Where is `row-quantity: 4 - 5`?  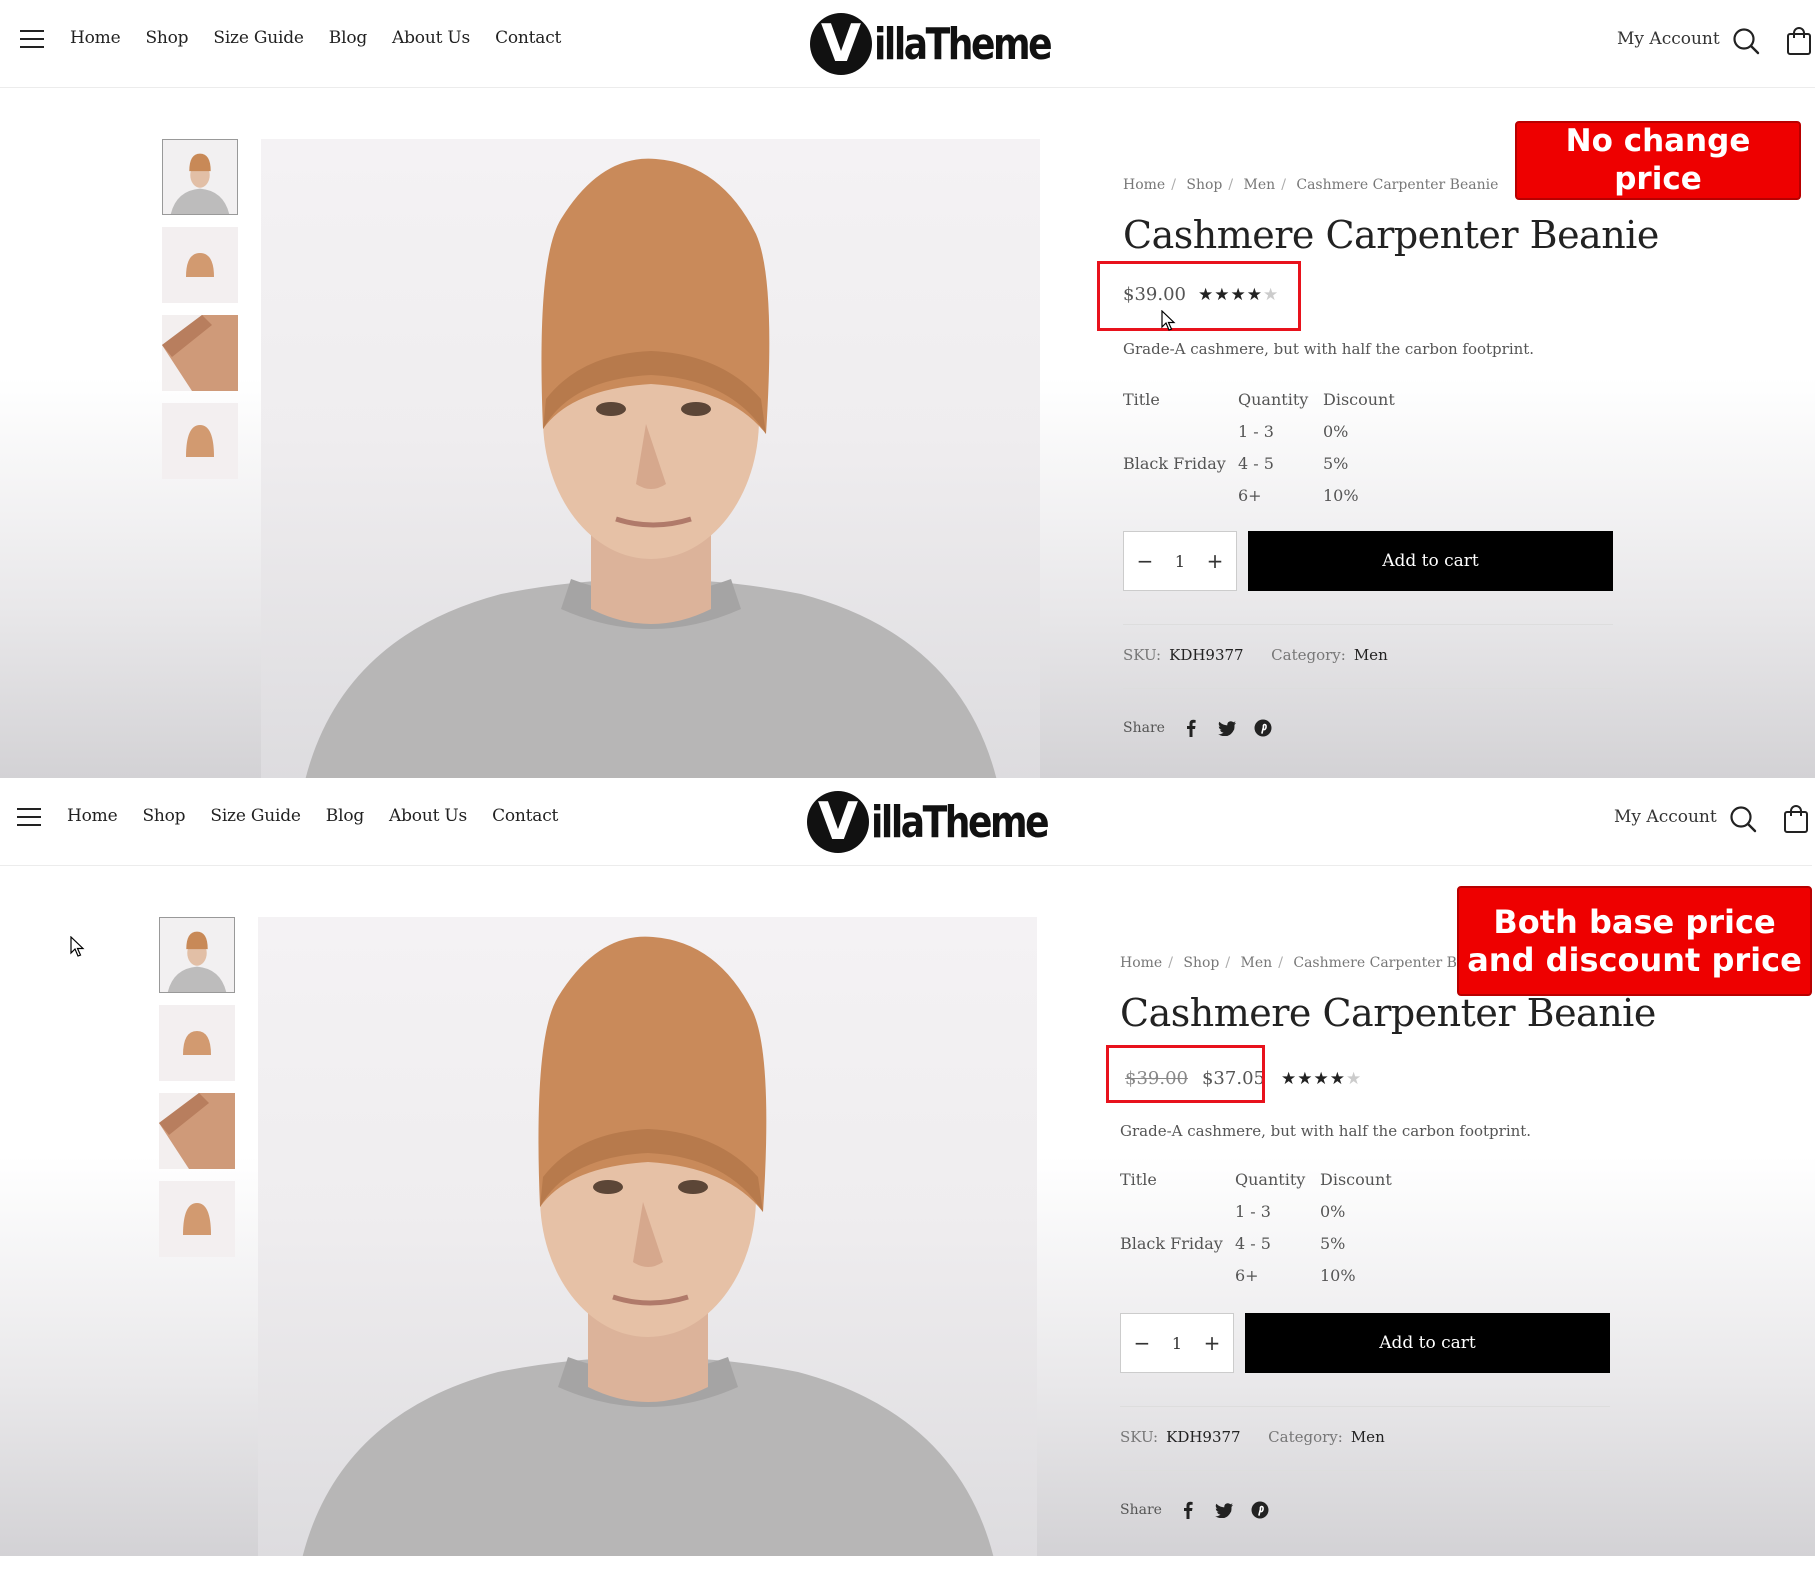 row-quantity: 4 - 5 is located at coordinates (1256, 463).